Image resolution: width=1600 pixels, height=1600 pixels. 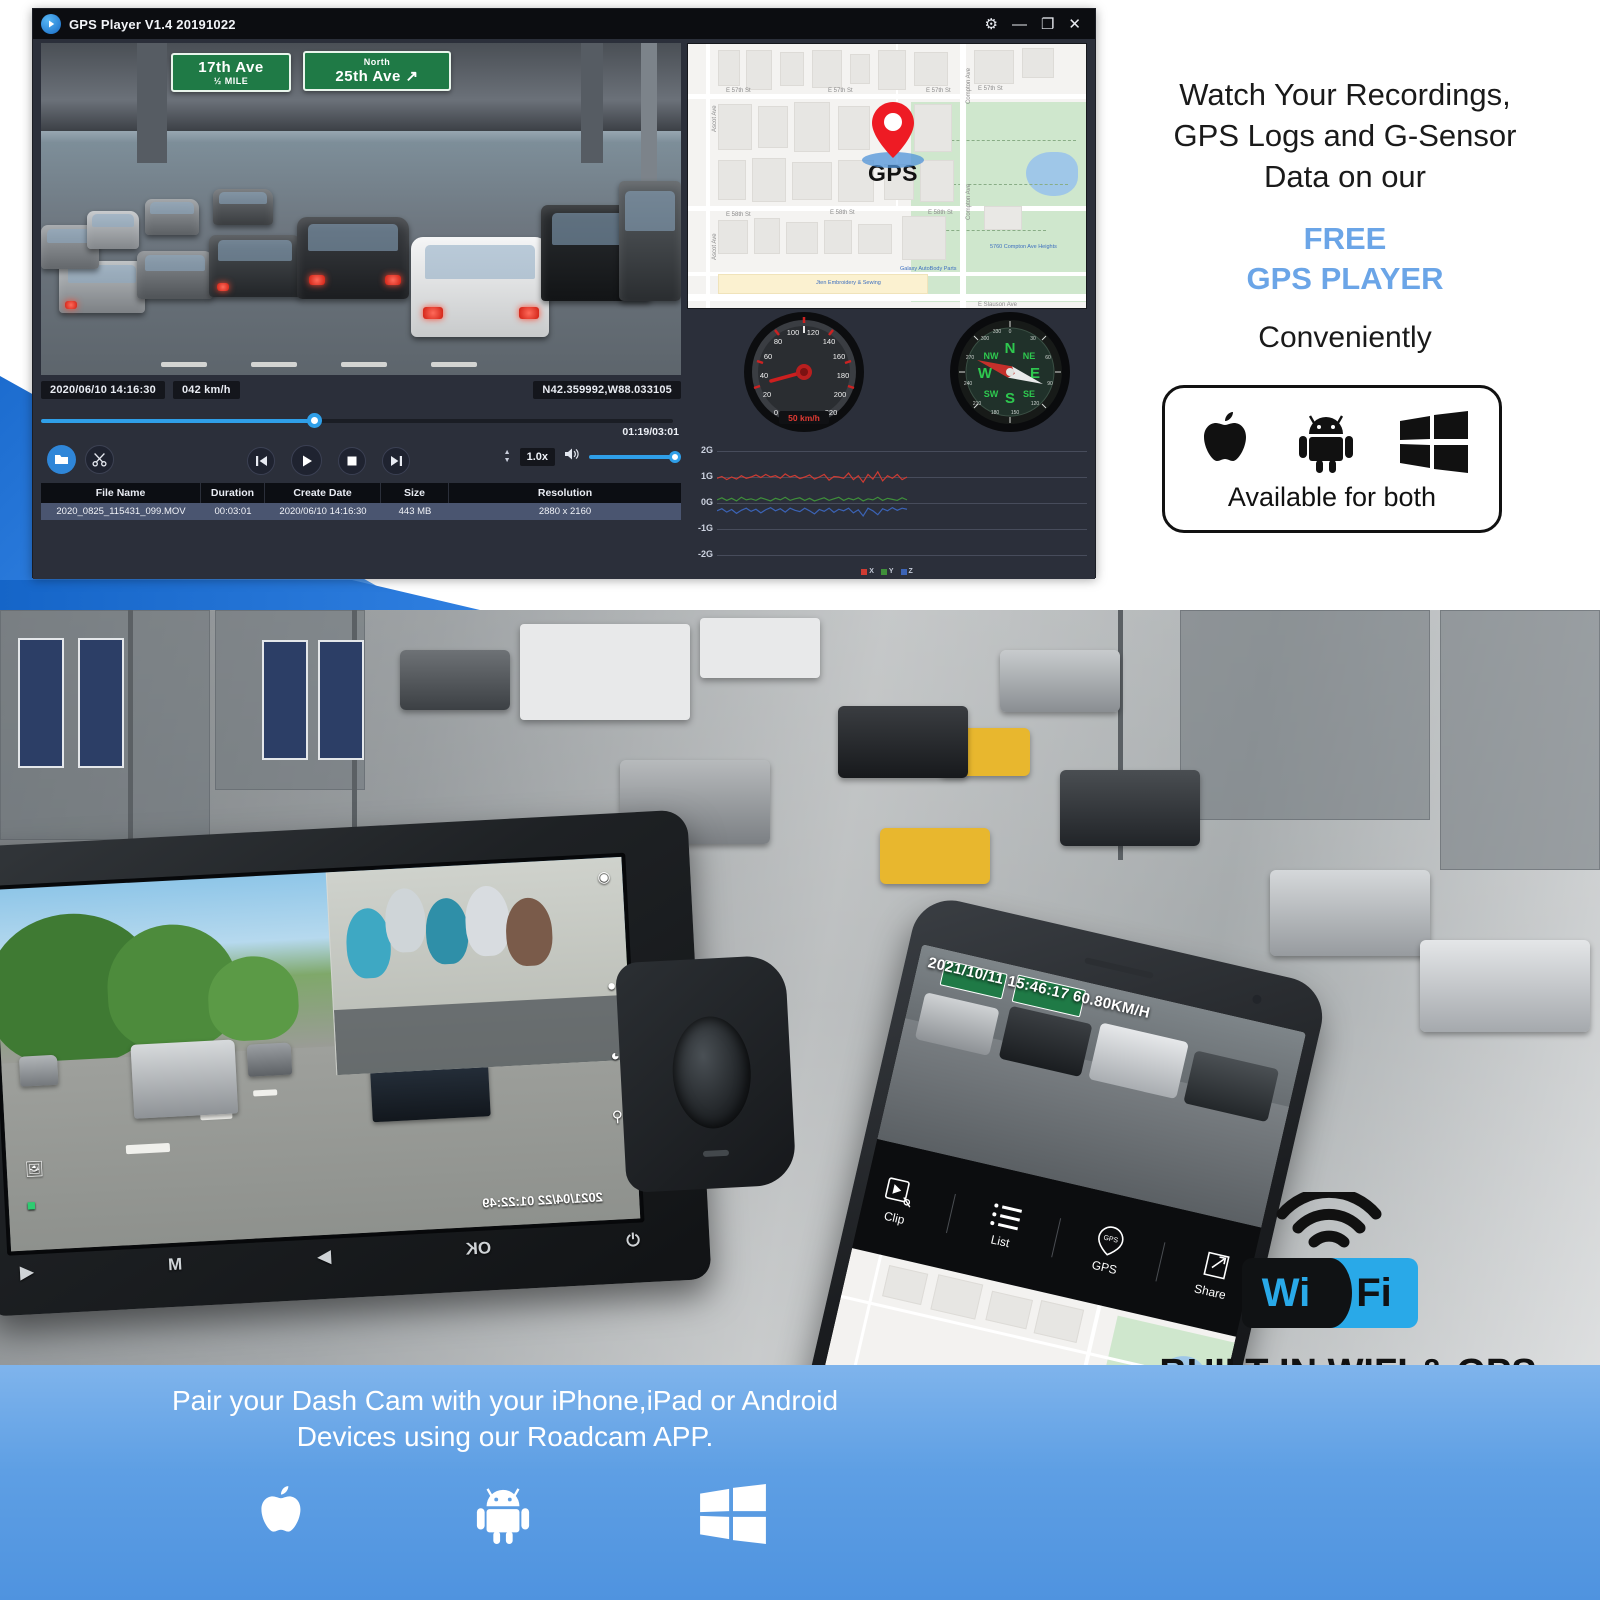 What do you see at coordinates (572, 456) in the screenshot?
I see `volume-icon` at bounding box center [572, 456].